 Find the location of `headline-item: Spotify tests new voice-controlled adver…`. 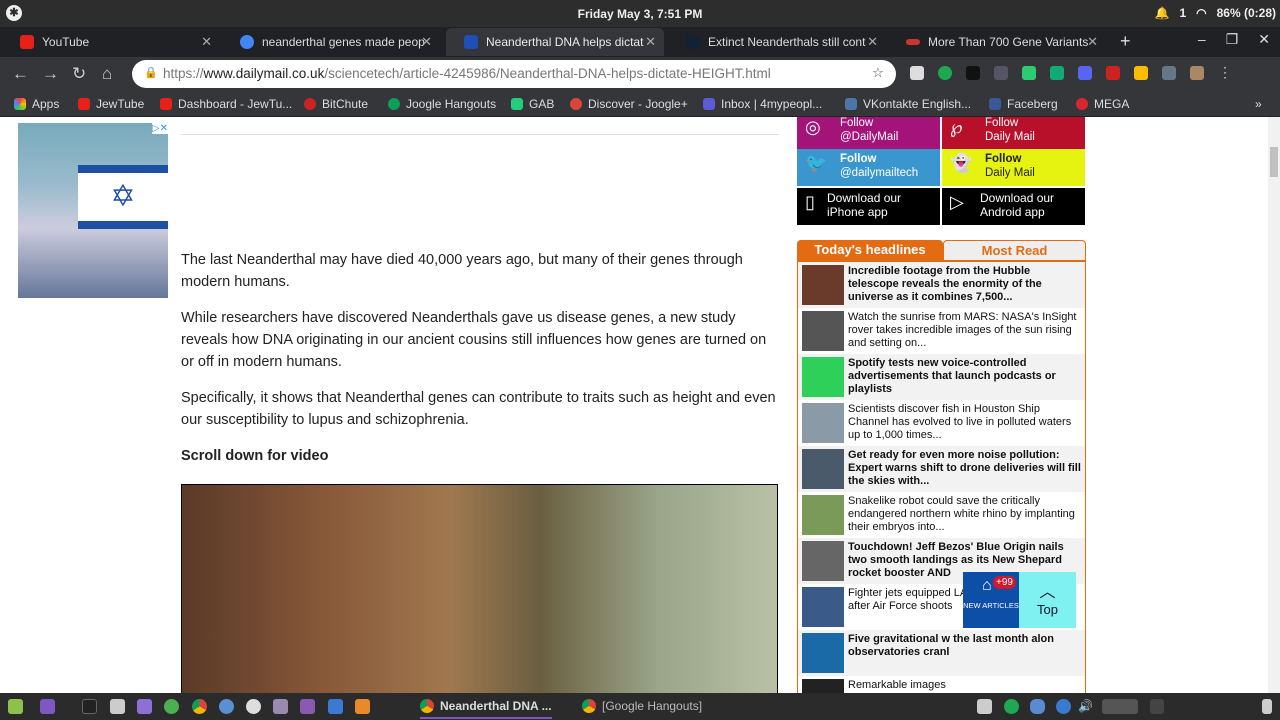

headline-item: Spotify tests new voice-controlled adver… is located at coordinates (941, 377).